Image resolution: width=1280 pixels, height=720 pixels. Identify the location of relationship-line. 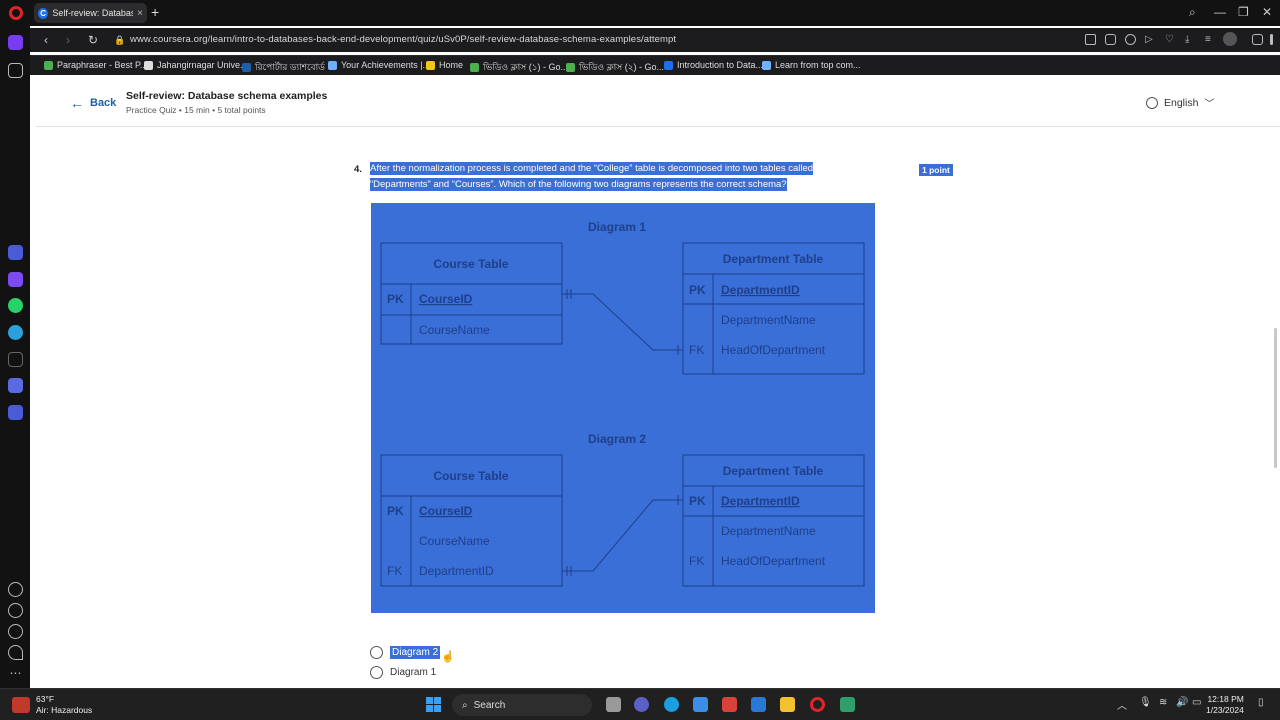
(622, 322).